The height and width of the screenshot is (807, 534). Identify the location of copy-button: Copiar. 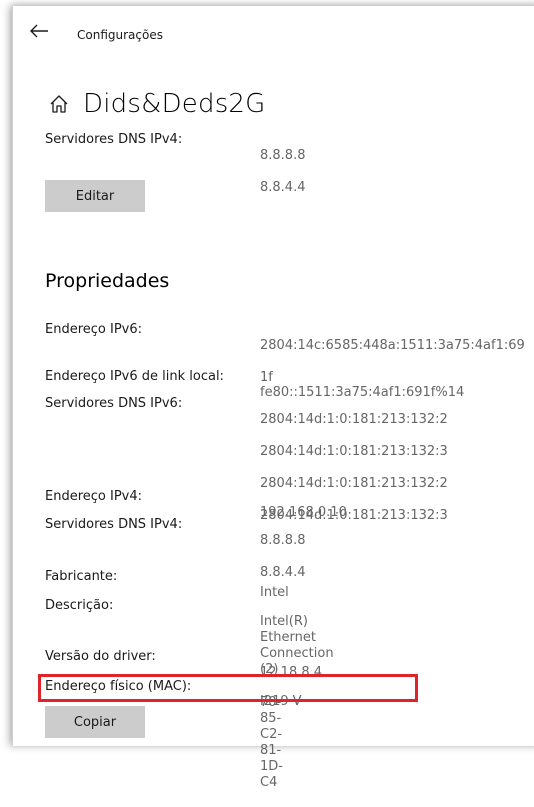
(95, 722).